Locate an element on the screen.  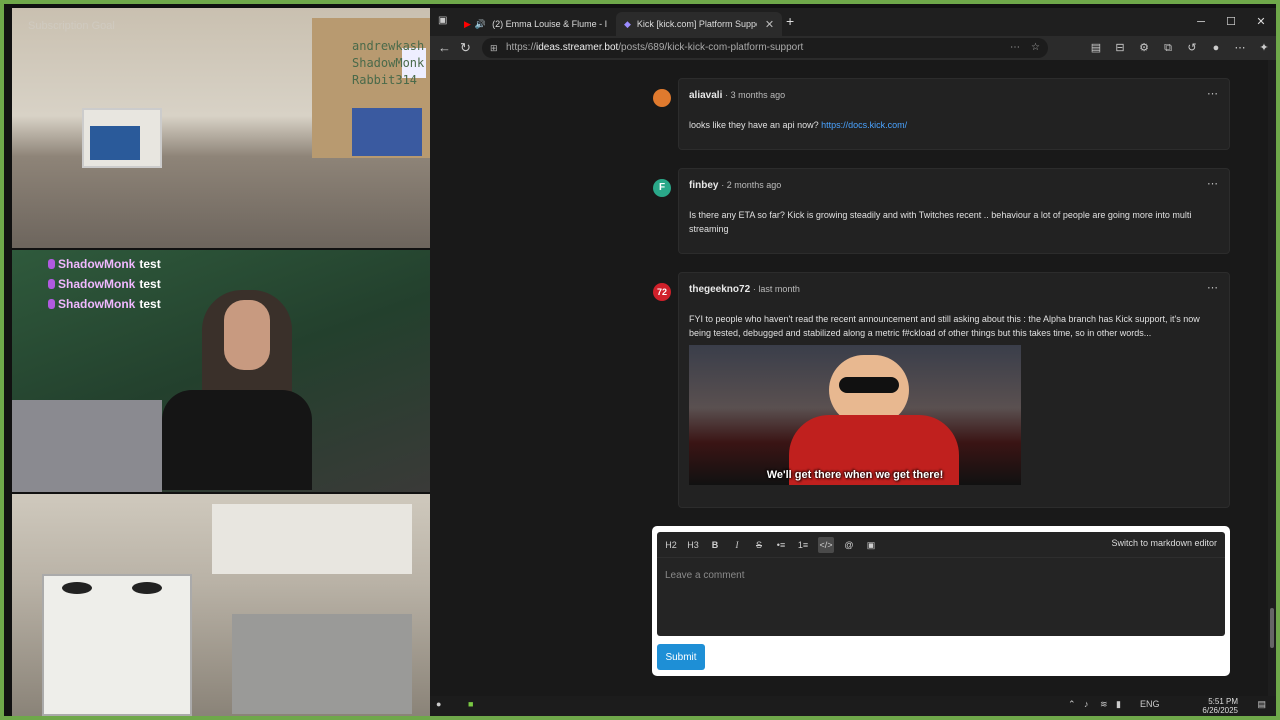
camera-kitchen is located at coordinates (222, 605).